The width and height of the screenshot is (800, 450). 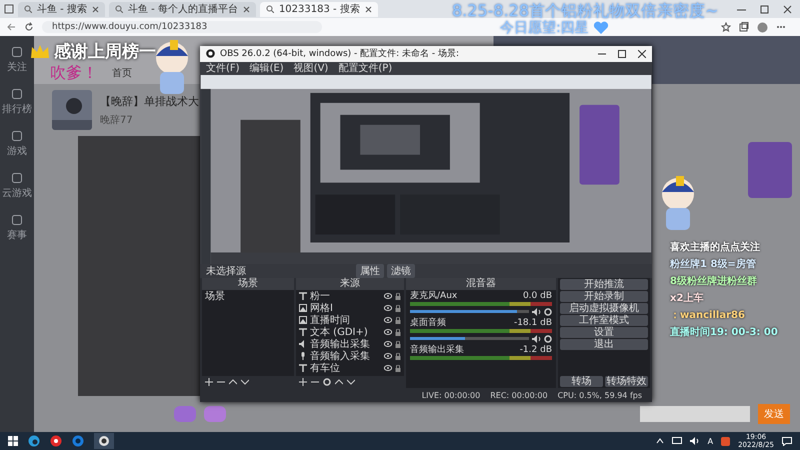 I want to click on back-icon, so click(x=11, y=27).